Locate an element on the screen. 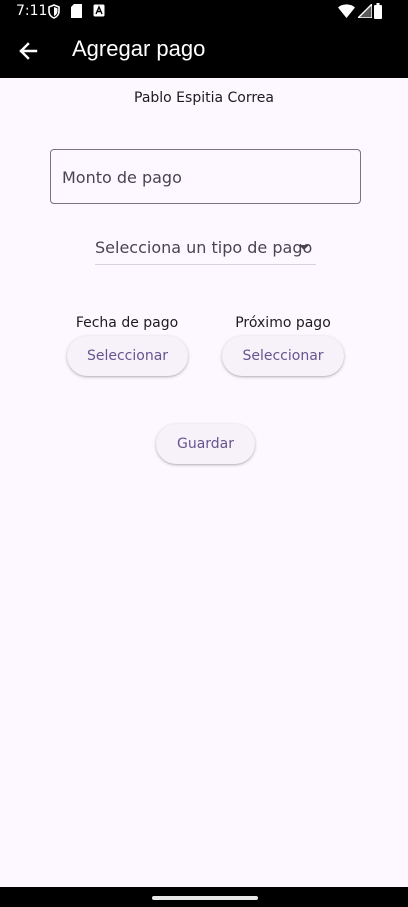  navigation-bar is located at coordinates (204, 897).